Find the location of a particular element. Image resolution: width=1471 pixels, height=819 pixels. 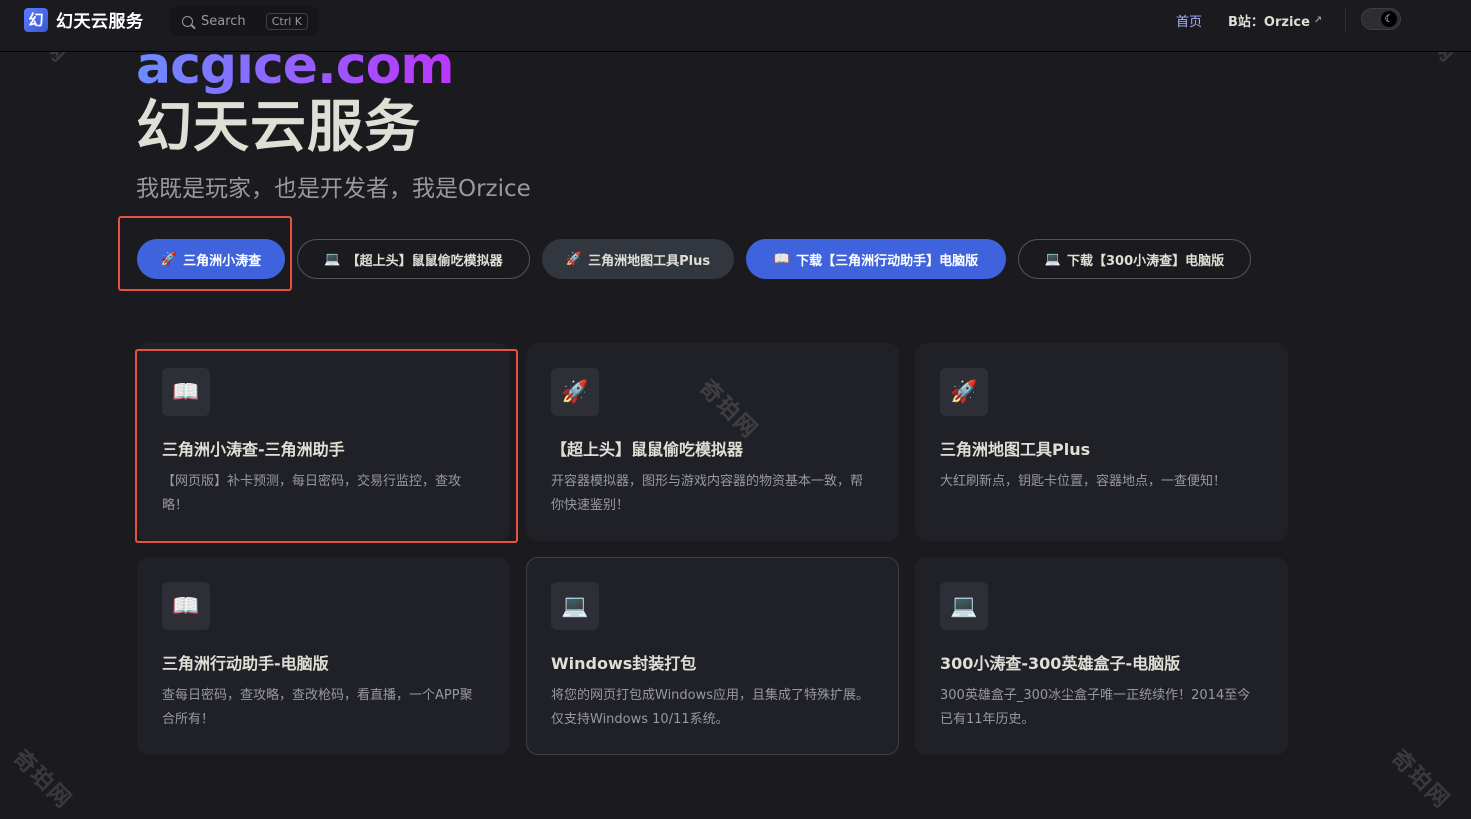

feature-title: 三角洲地图工具Plus is located at coordinates (1015, 449).